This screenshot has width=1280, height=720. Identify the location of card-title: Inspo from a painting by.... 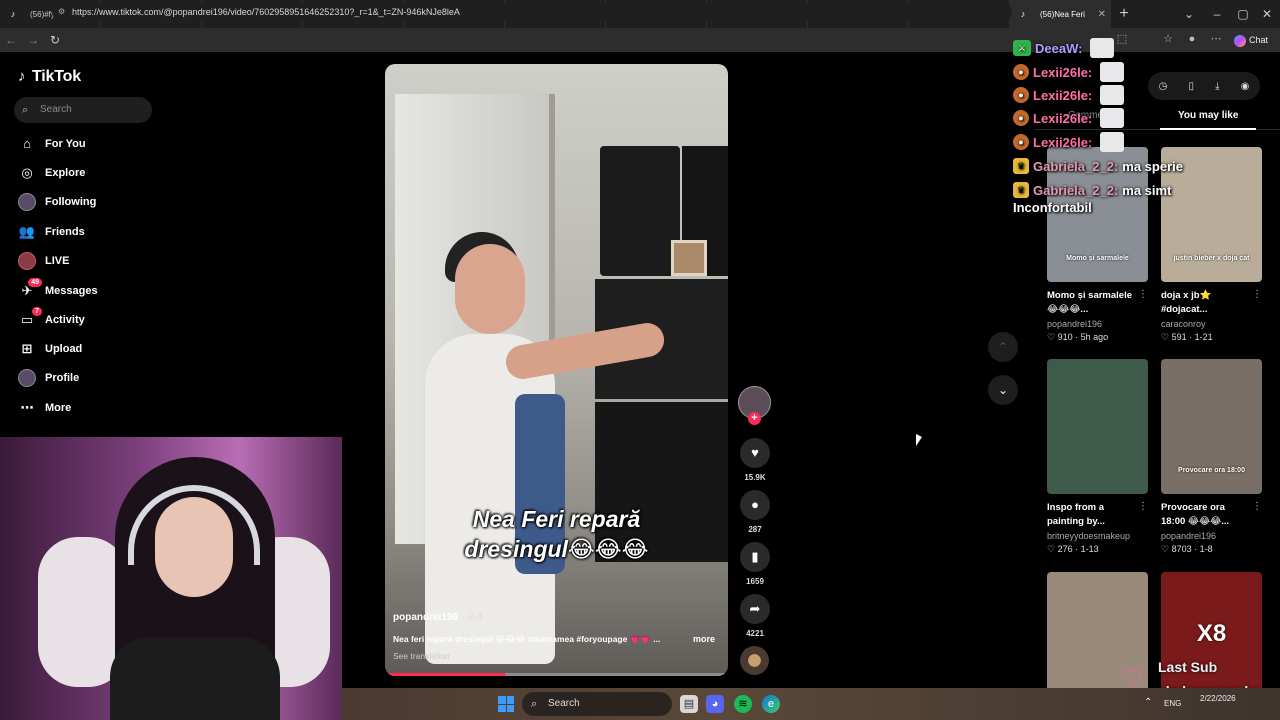
(1097, 515).